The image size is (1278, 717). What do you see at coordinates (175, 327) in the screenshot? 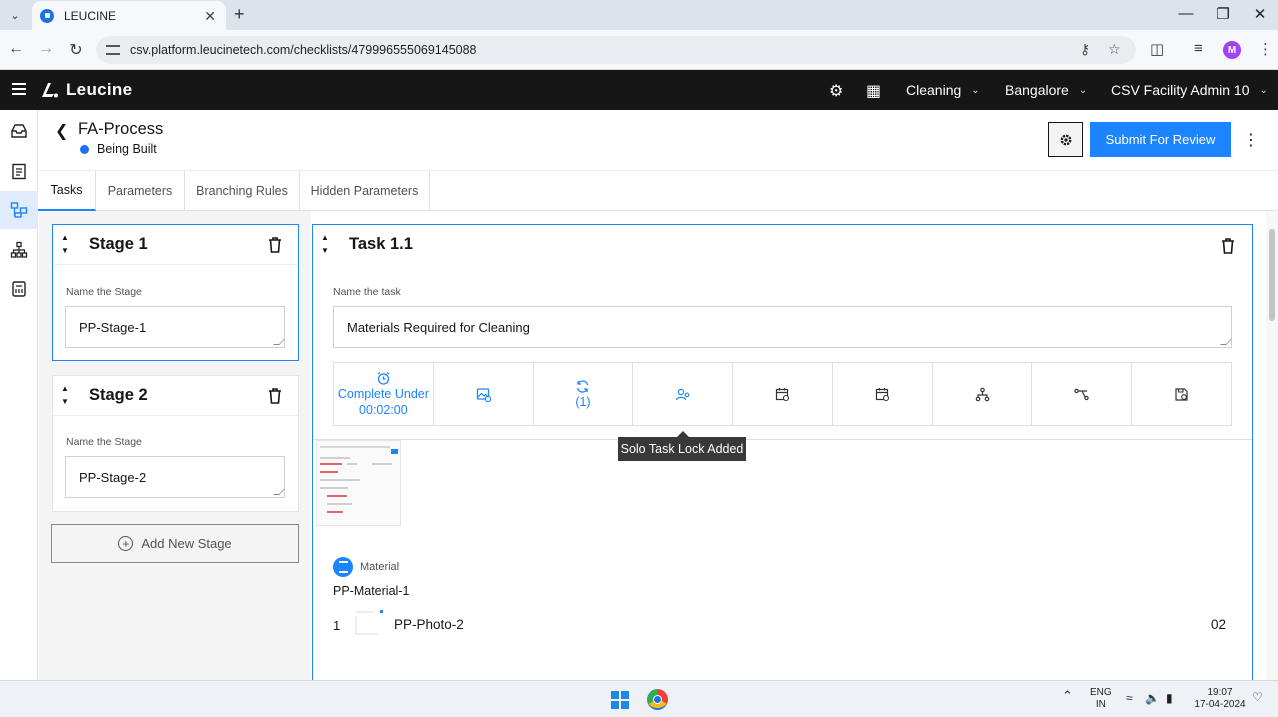
I see `stage-name-input: PP-Stage-1` at bounding box center [175, 327].